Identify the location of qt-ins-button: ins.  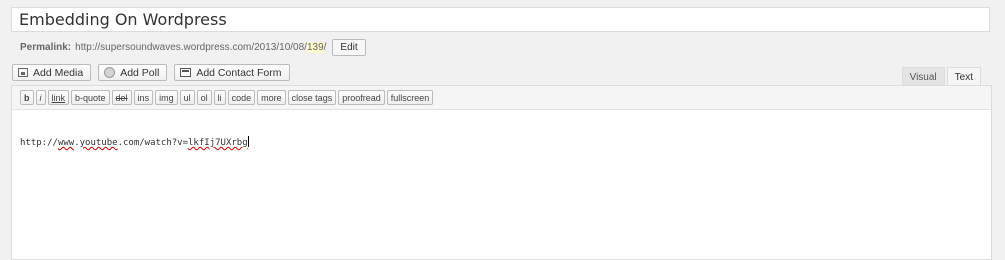
(143, 97).